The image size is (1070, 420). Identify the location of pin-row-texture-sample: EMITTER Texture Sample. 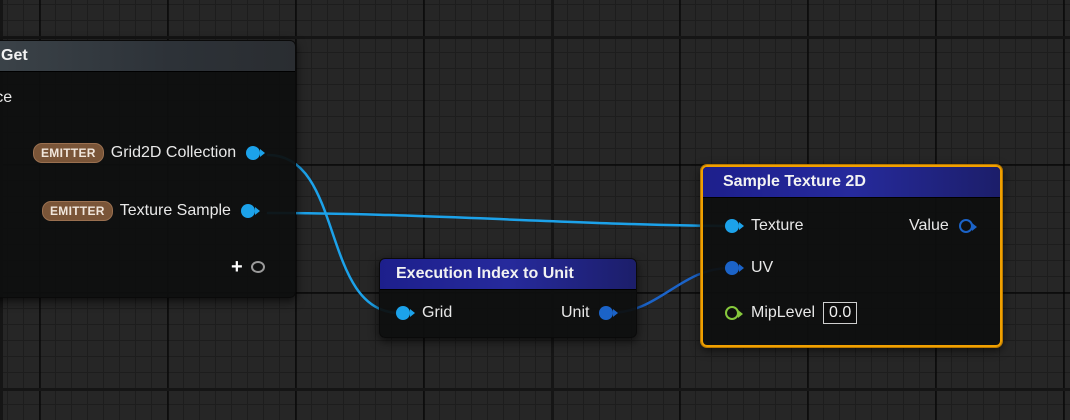
(151, 211).